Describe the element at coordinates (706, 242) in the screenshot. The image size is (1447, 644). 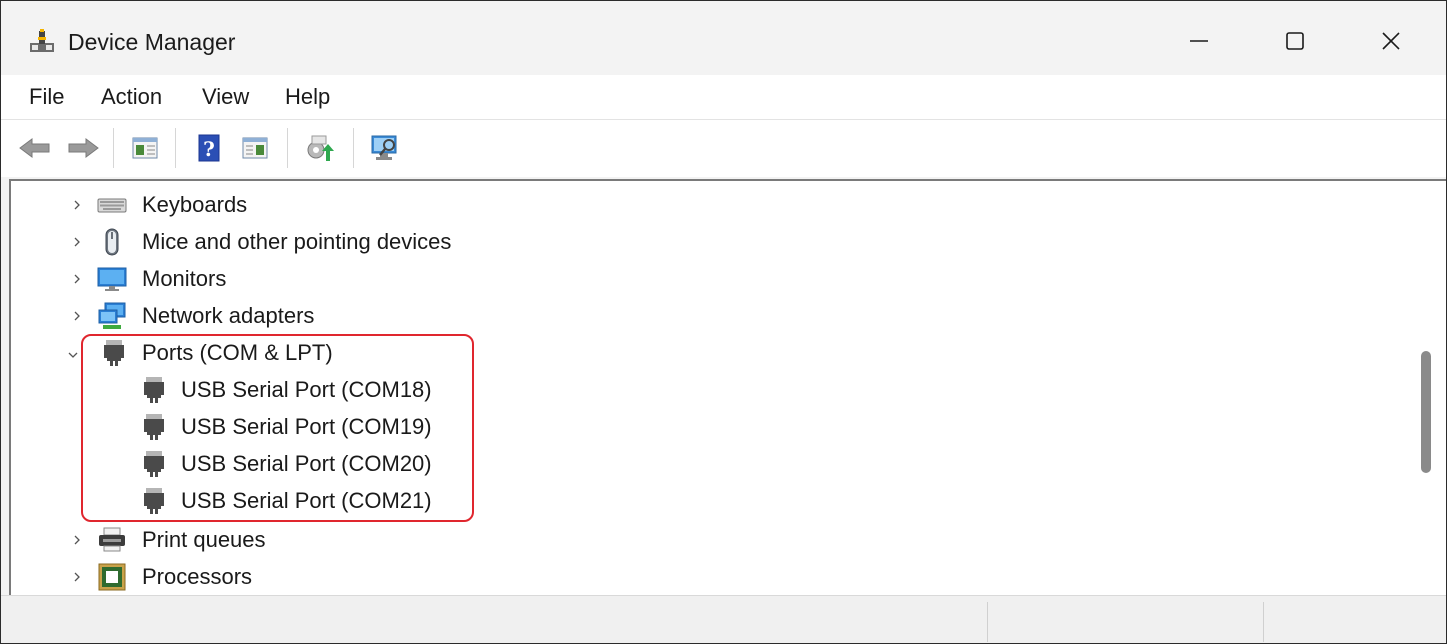
I see `tree-node-mice: Mice and other pointing devices` at that location.